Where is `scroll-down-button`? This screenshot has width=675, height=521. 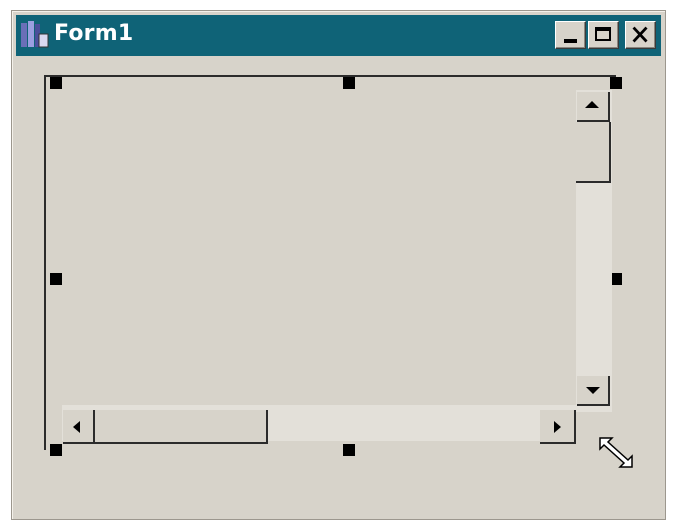
scroll-down-button is located at coordinates (593, 391).